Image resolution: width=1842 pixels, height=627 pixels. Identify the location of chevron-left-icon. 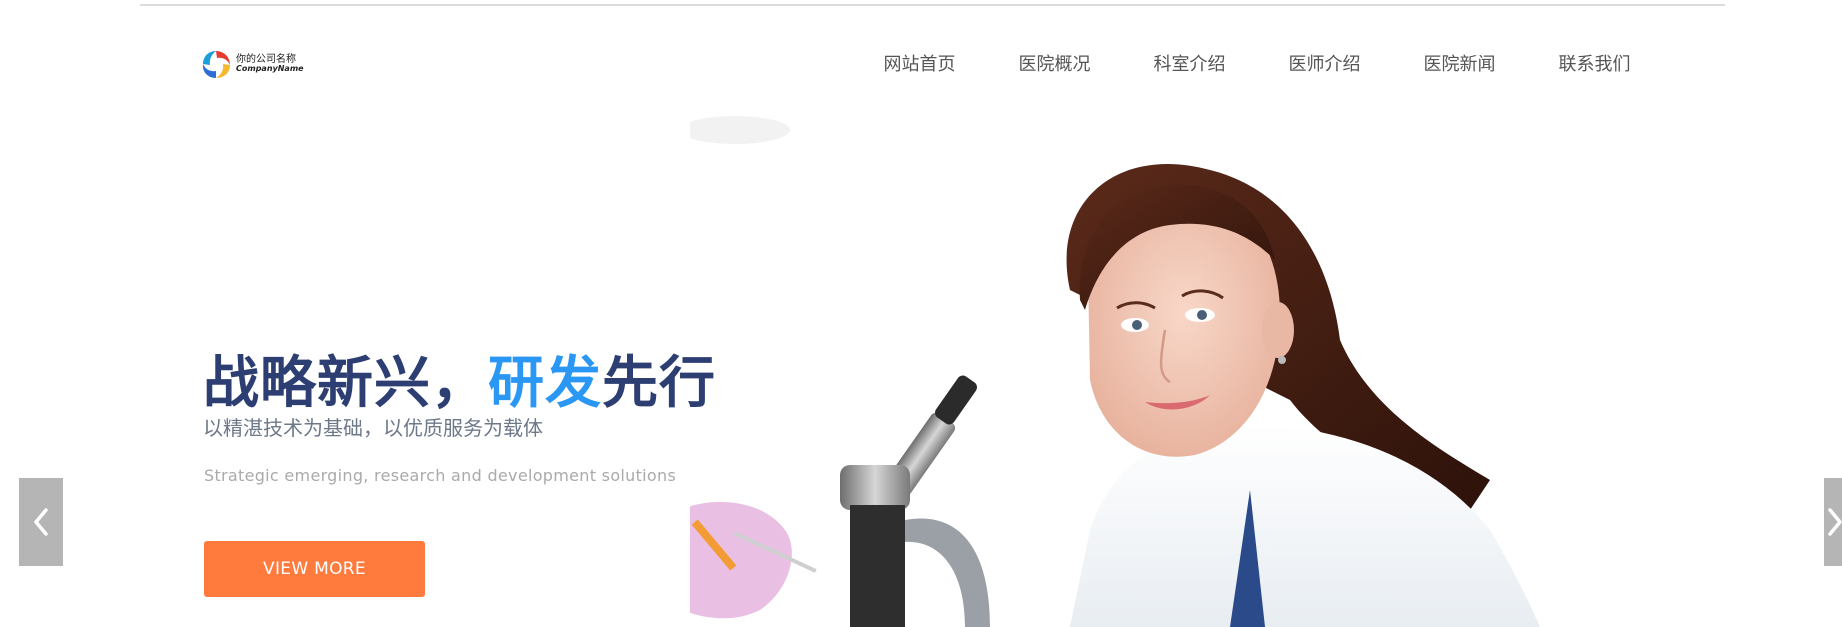
(41, 522).